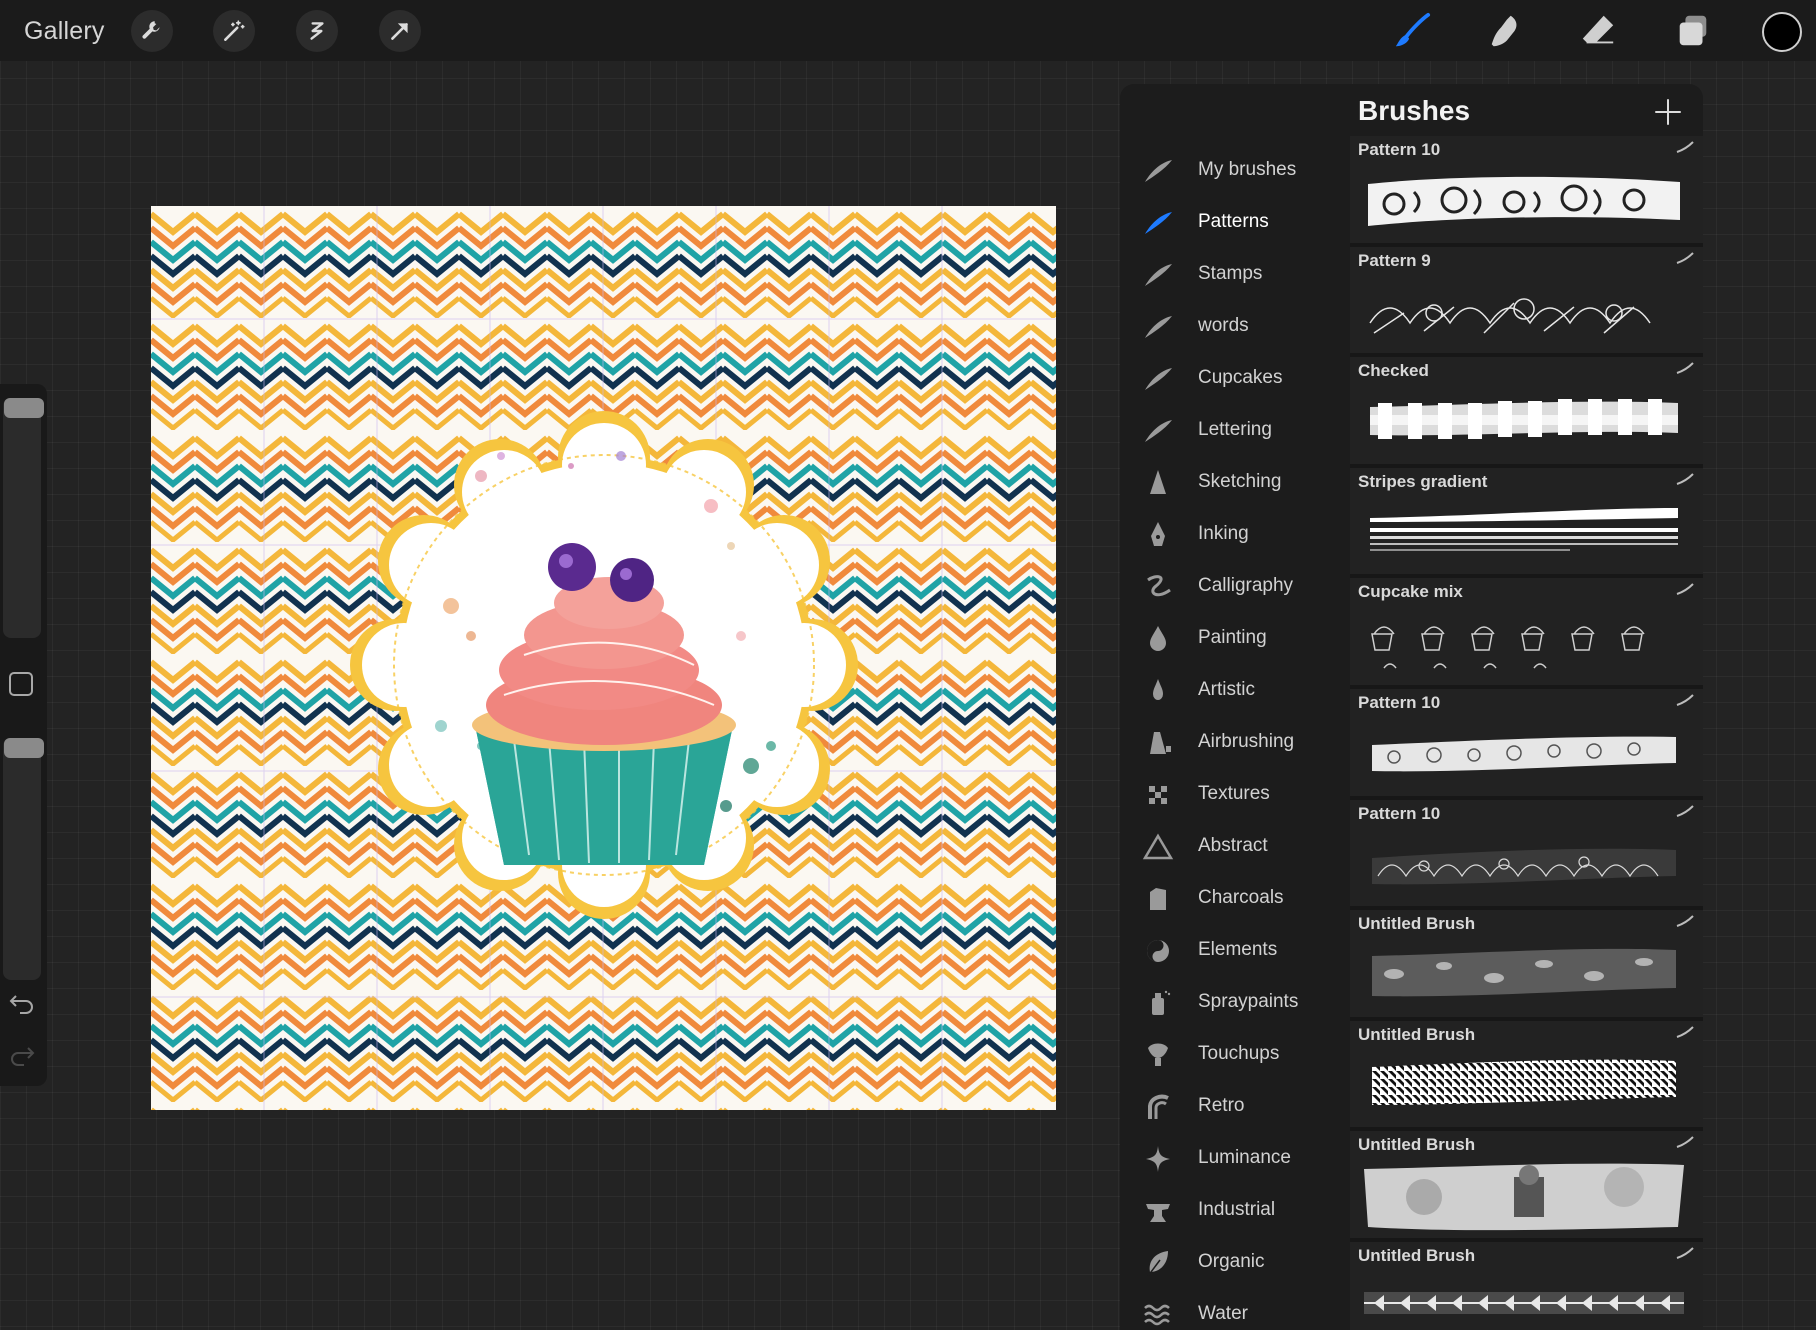 This screenshot has width=1816, height=1330. I want to click on brush-item: Checked, so click(1526, 412).